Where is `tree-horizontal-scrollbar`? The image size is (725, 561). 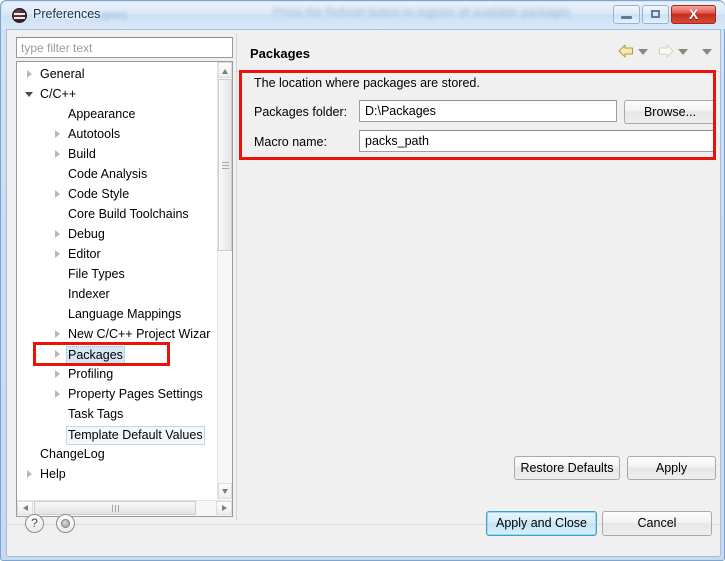 tree-horizontal-scrollbar is located at coordinates (124, 508).